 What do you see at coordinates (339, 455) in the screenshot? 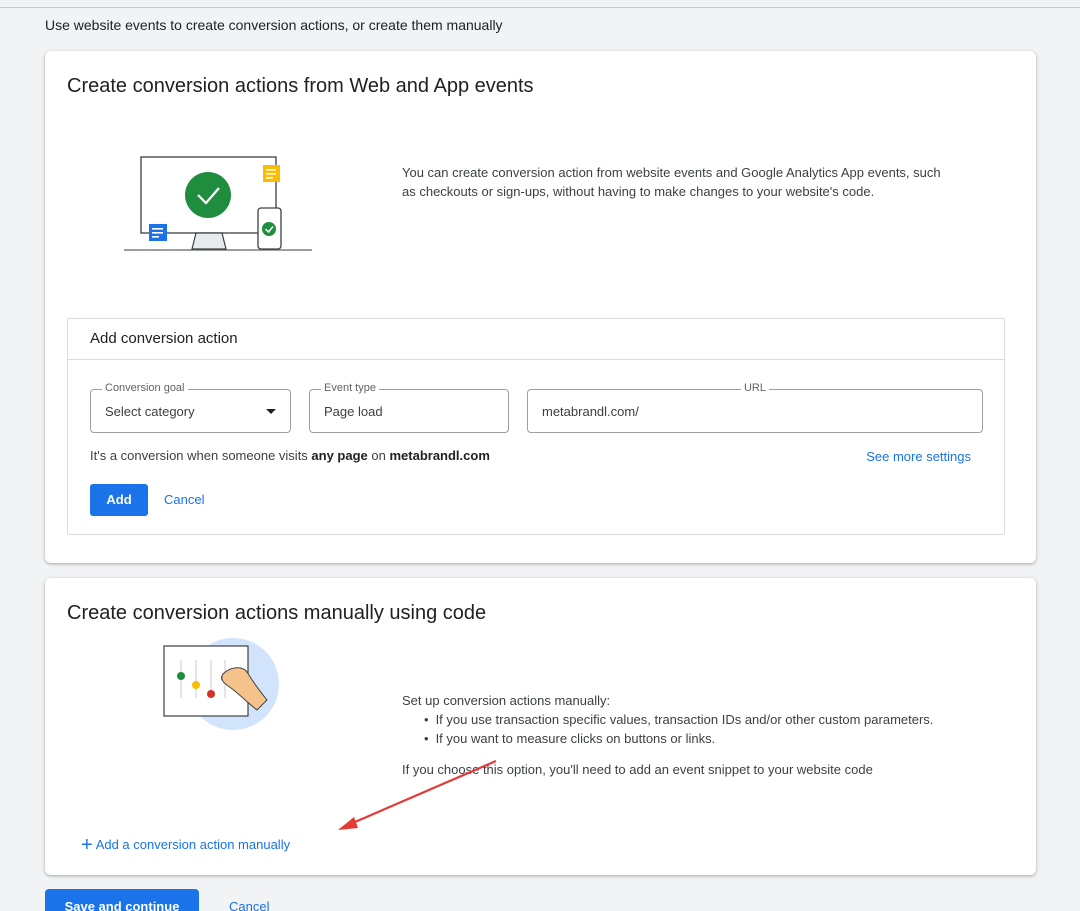
I see `hint-scope: any page` at bounding box center [339, 455].